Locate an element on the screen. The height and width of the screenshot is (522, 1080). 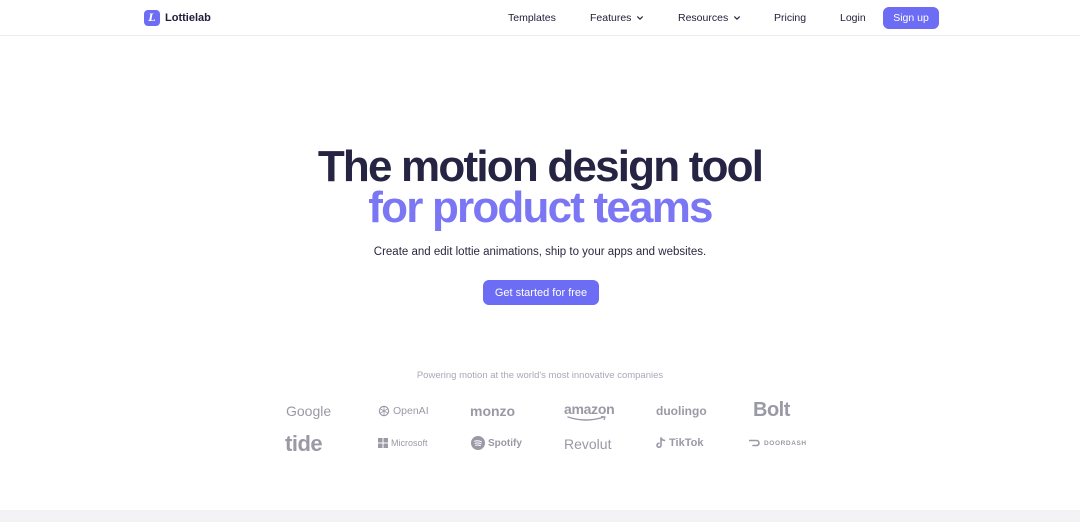
get-started-button: Get started for free is located at coordinates (541, 292).